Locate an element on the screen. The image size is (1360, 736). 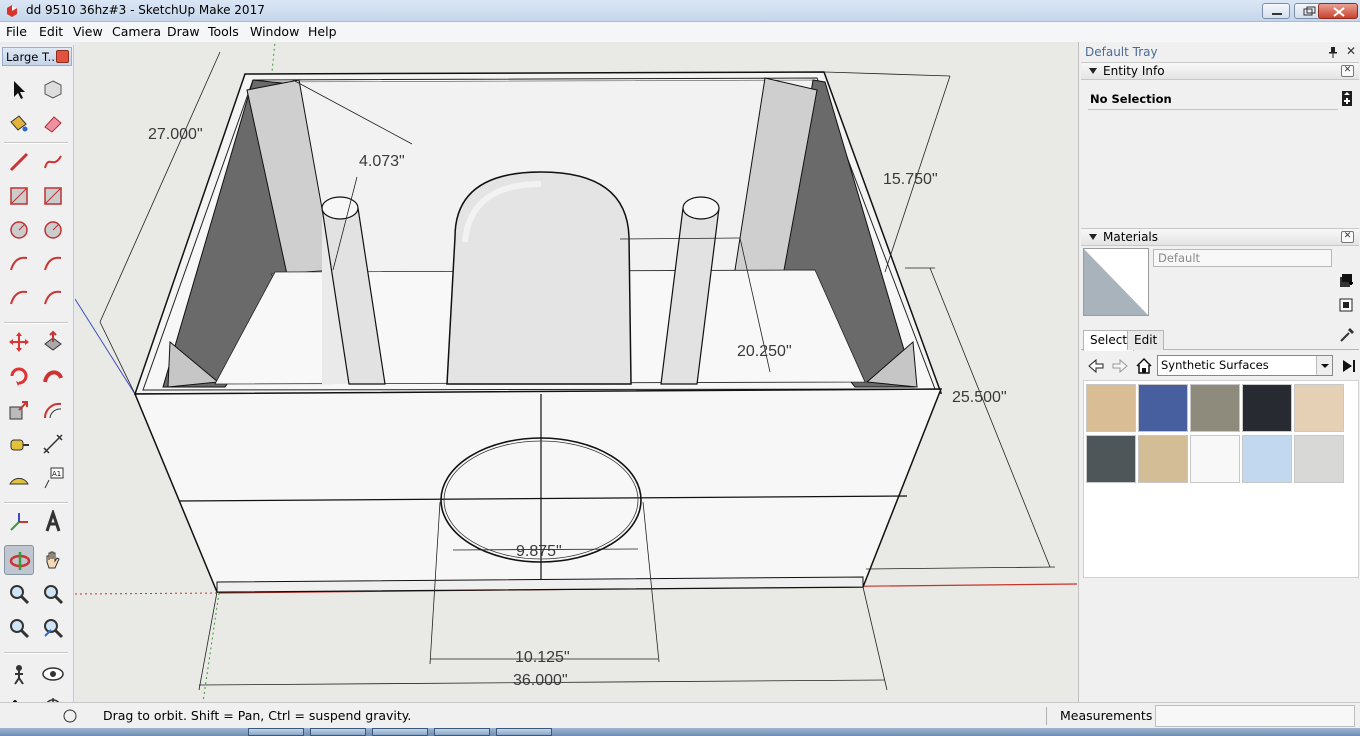
pan-tool-button is located at coordinates (53, 560).